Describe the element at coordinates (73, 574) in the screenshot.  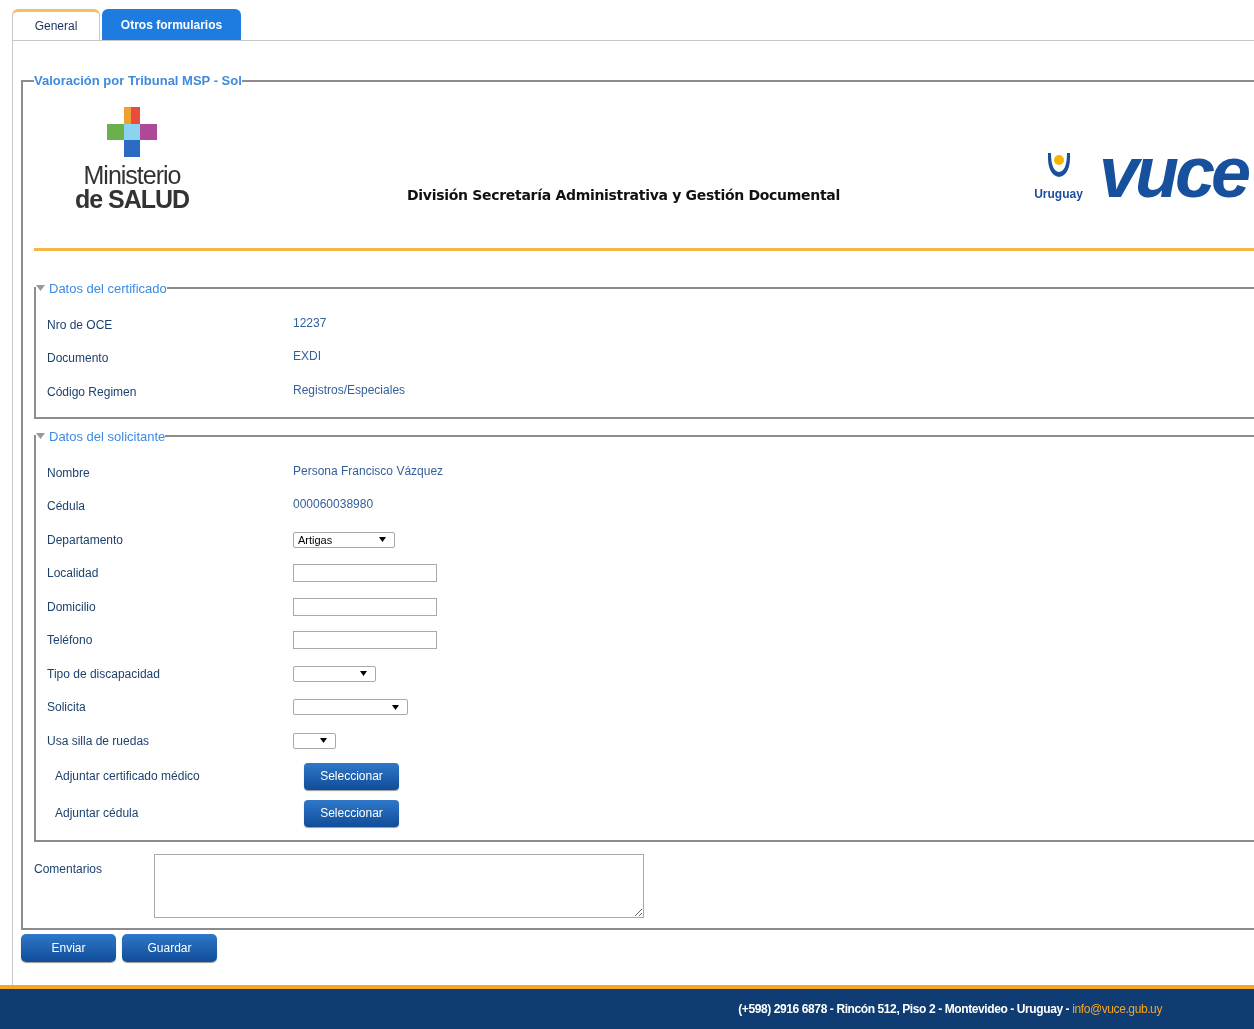
I see `field-label: Localidad` at that location.